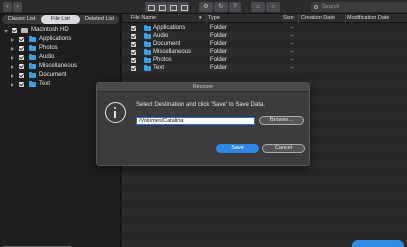  I want to click on search-input: Search, so click(359, 7).